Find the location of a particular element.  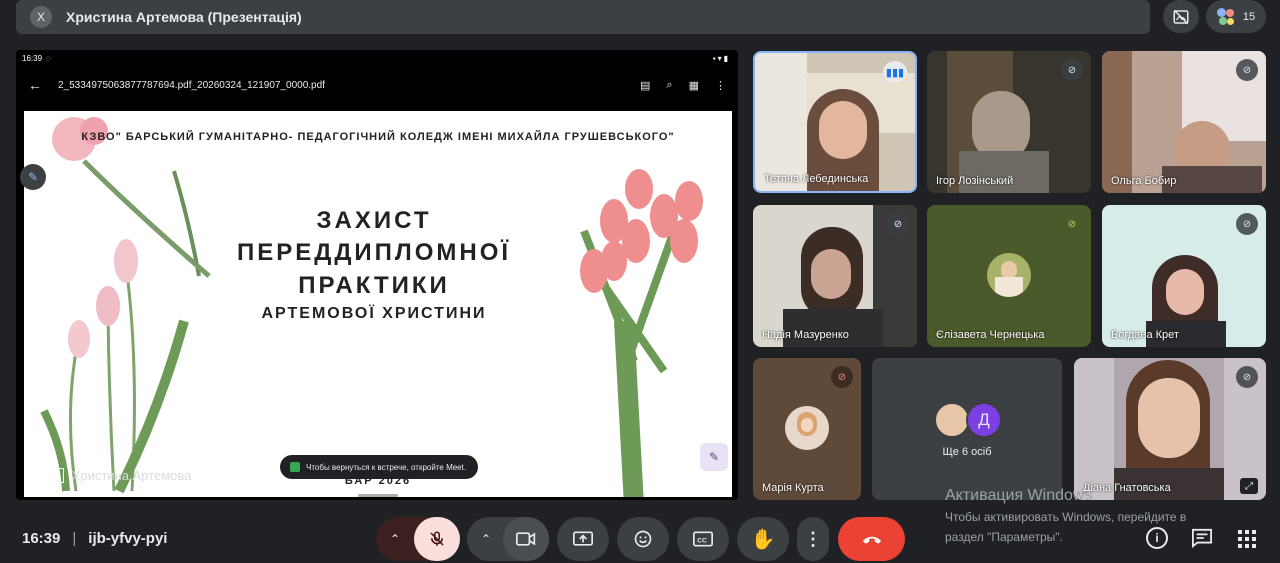

apps-grid-icon is located at coordinates (1247, 539).